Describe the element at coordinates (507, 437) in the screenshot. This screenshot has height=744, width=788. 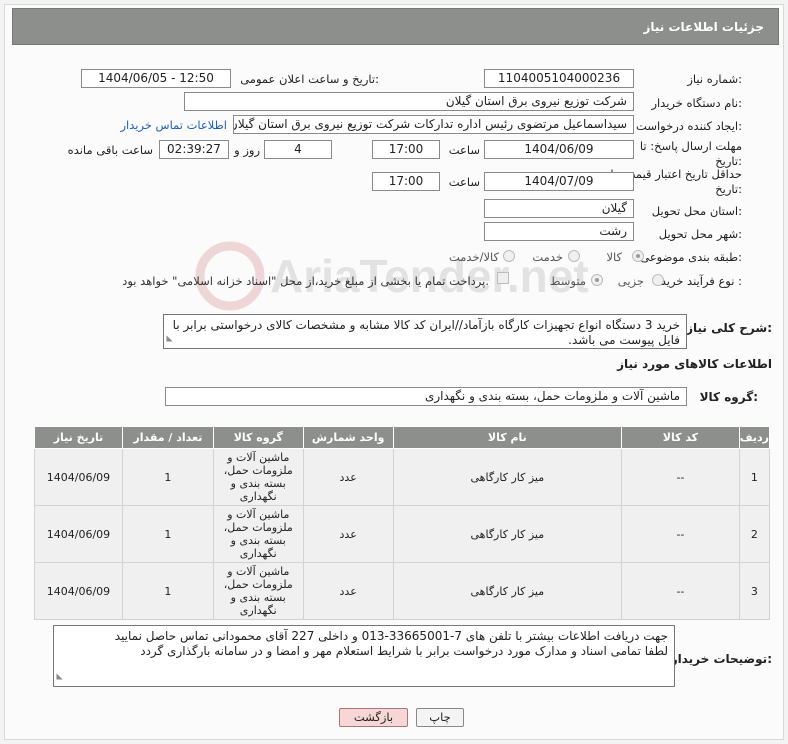
I see `col-header-name: نام کالا` at that location.